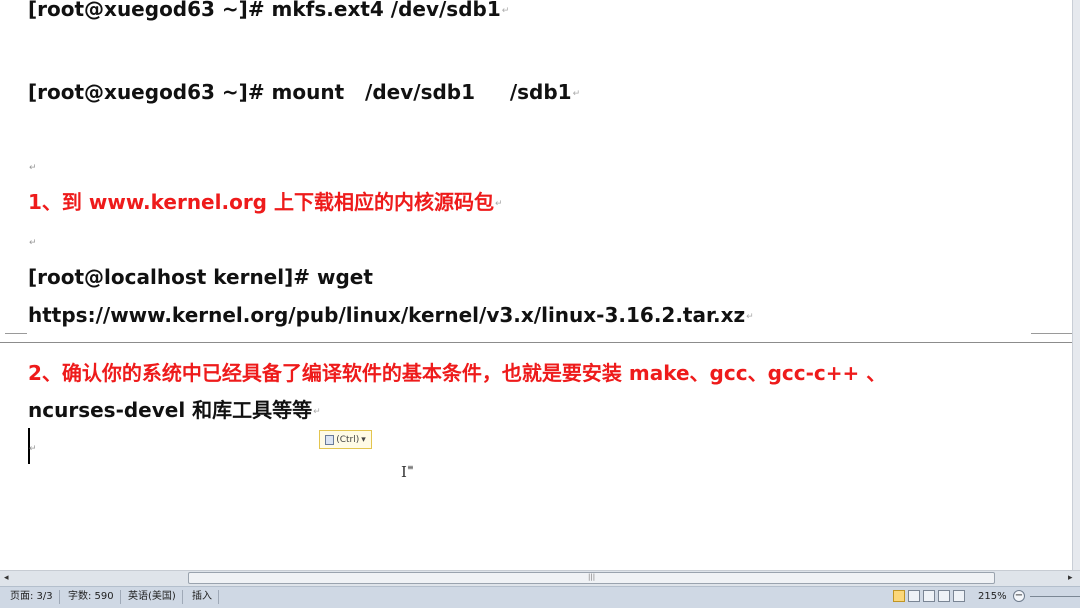 This screenshot has width=1080, height=608. I want to click on doc-line-wget: [root@localhost kernel]# wget, so click(200, 277).